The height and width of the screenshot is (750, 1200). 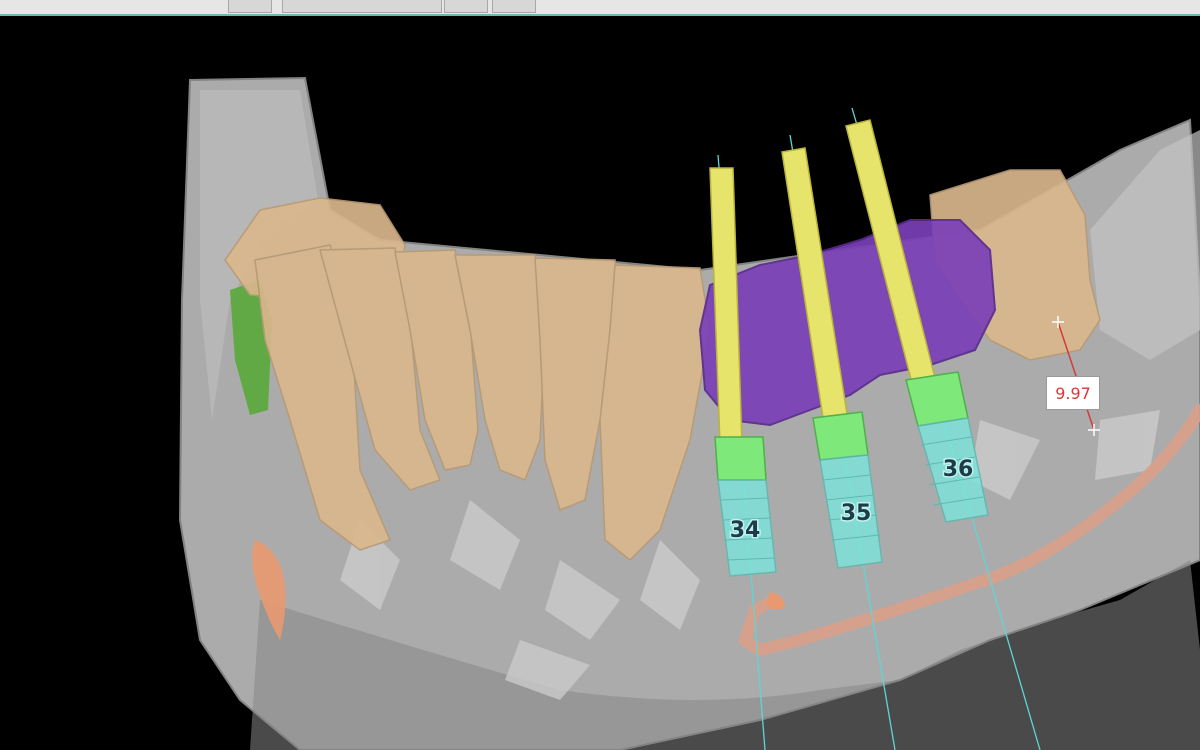 What do you see at coordinates (600, 8) in the screenshot?
I see `window-toolbar` at bounding box center [600, 8].